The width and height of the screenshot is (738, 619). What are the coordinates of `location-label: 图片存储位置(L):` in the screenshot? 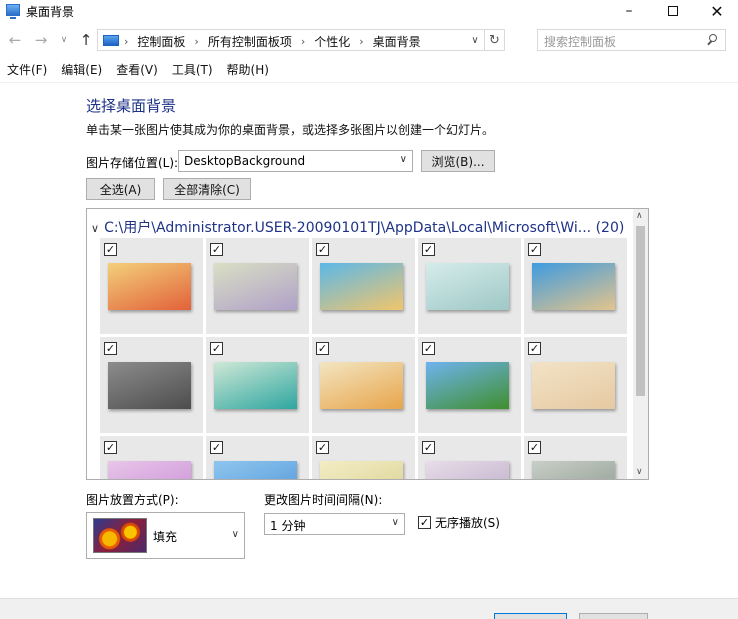 It's located at (132, 163).